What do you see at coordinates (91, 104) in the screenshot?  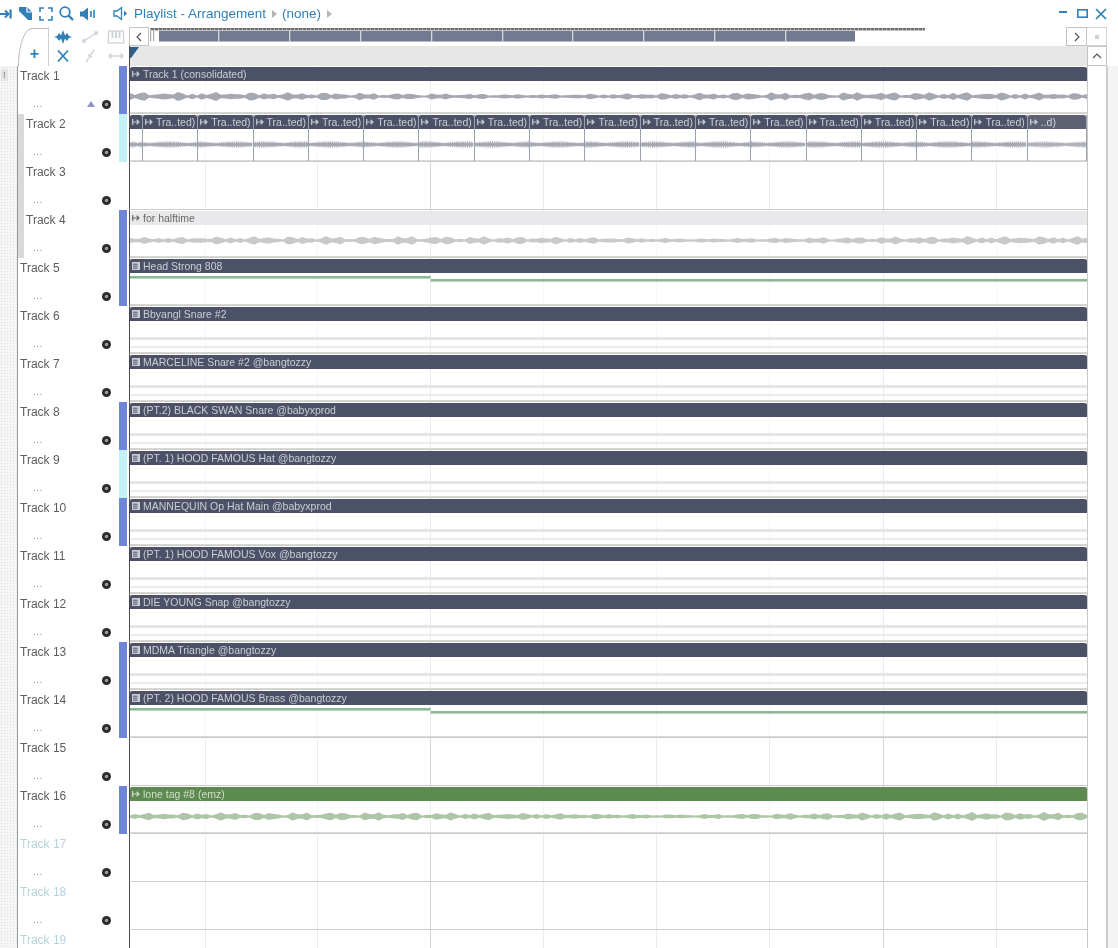 I see `up-triangle-icon` at bounding box center [91, 104].